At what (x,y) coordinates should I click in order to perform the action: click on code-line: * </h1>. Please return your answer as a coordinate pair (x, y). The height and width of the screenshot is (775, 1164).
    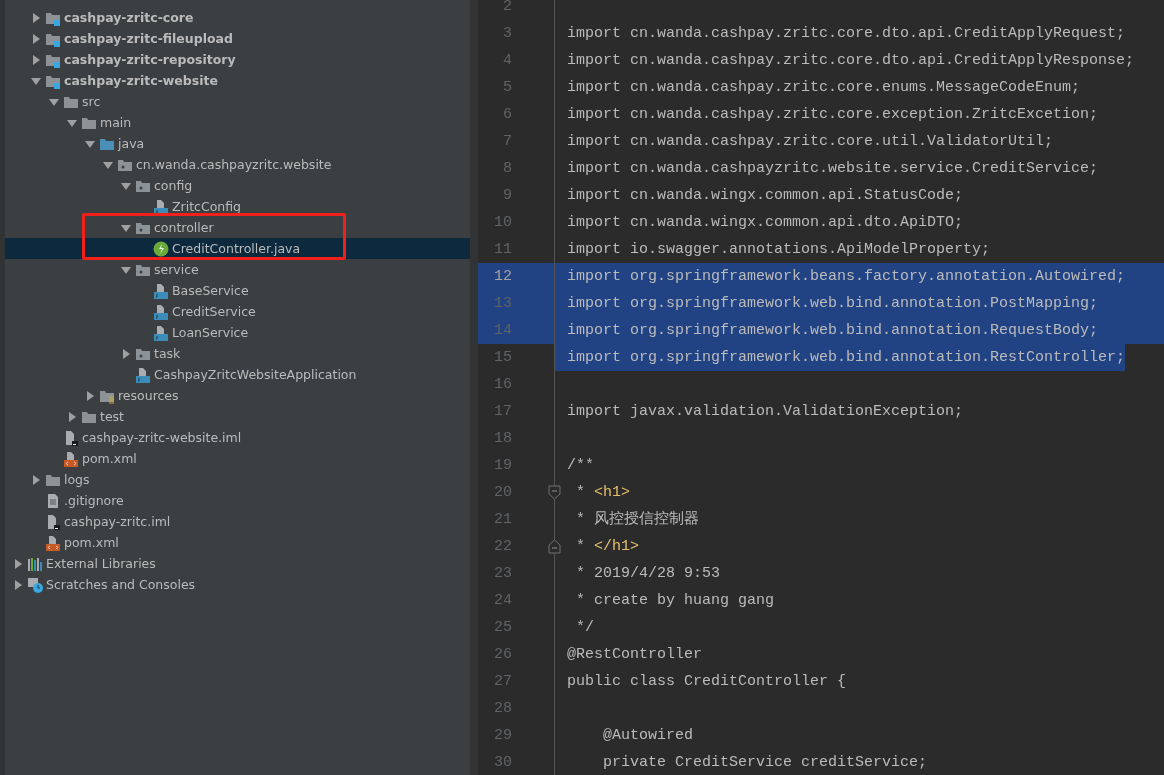
    Looking at the image, I should click on (607, 547).